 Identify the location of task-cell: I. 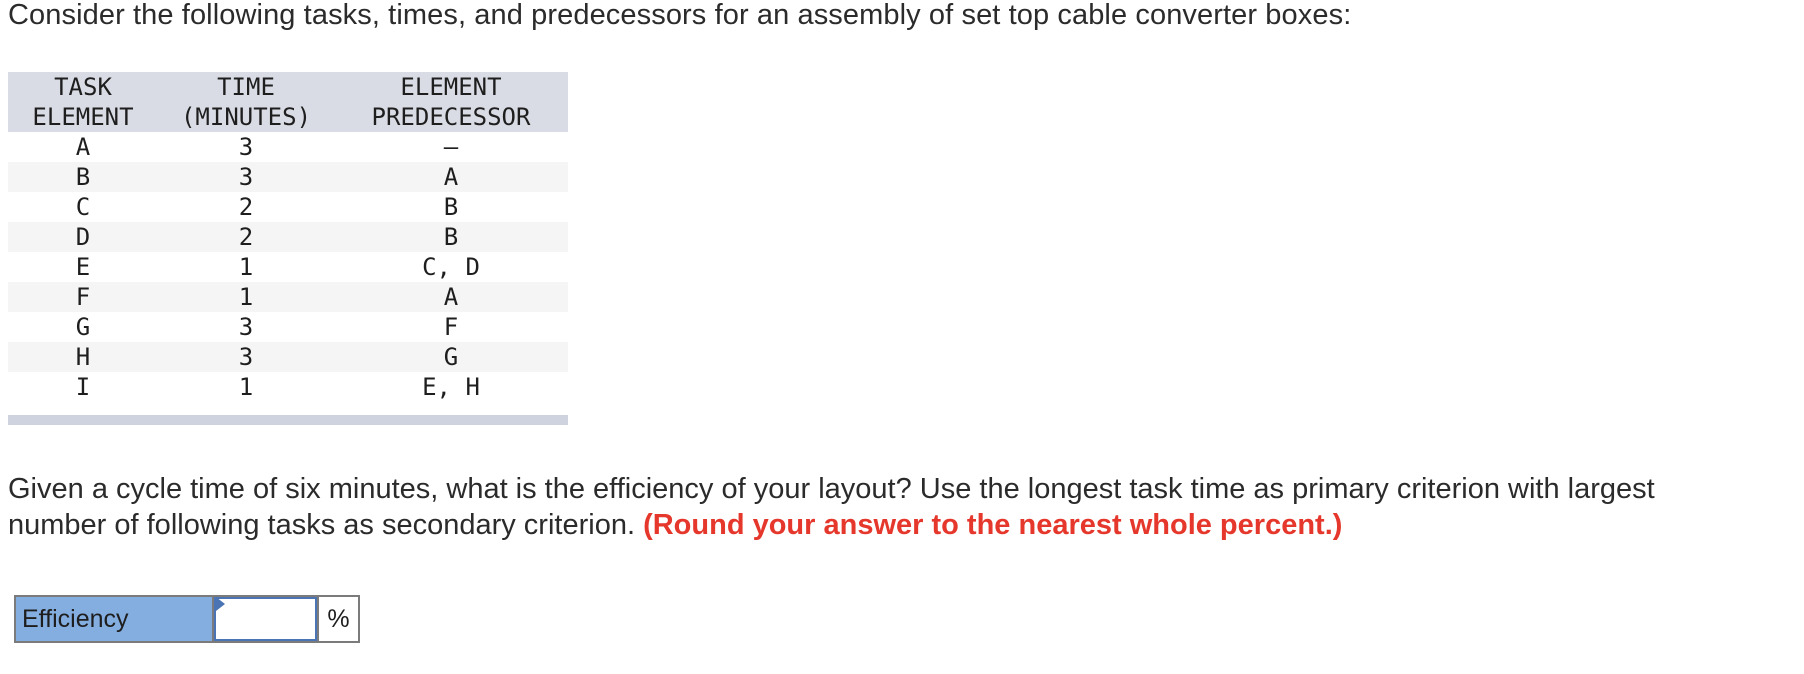
(83, 387).